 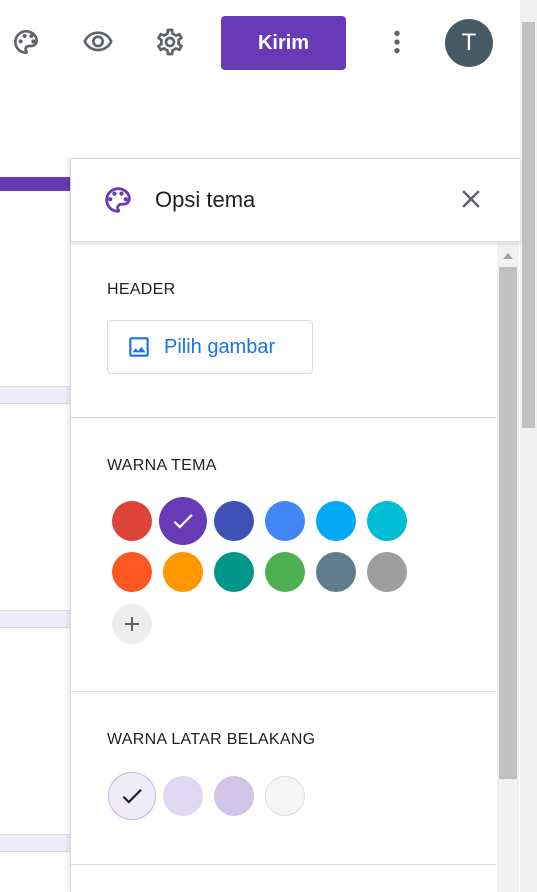 I want to click on panel-scrollbar-thumb, so click(x=508, y=523).